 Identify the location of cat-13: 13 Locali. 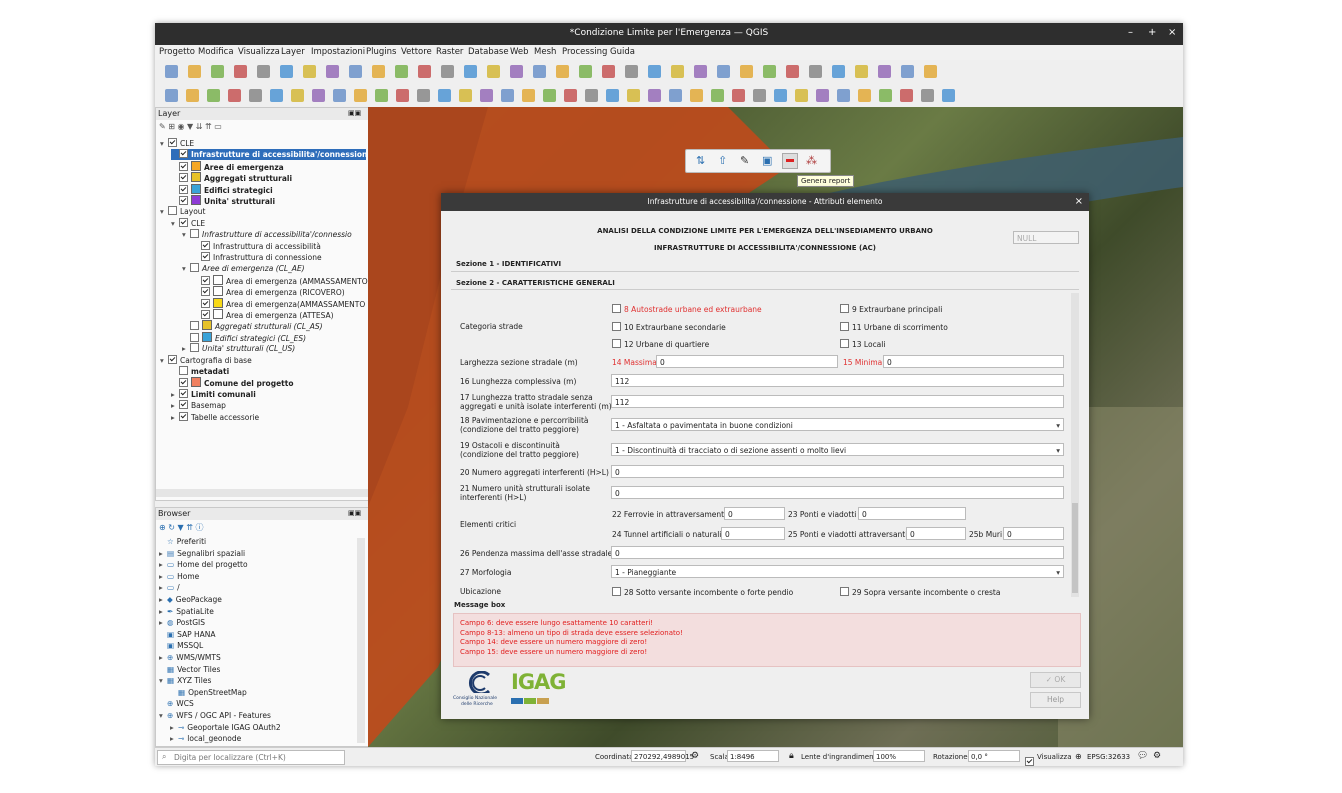
(862, 344).